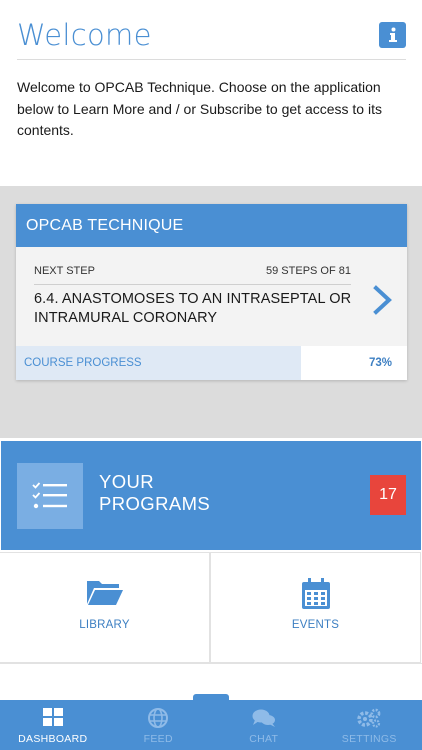 The height and width of the screenshot is (750, 422). I want to click on events-tile: EVENTS, so click(315, 607).